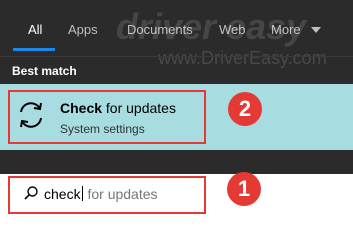 The width and height of the screenshot is (353, 240). What do you see at coordinates (244, 189) in the screenshot?
I see `callout-badge-1: 1` at bounding box center [244, 189].